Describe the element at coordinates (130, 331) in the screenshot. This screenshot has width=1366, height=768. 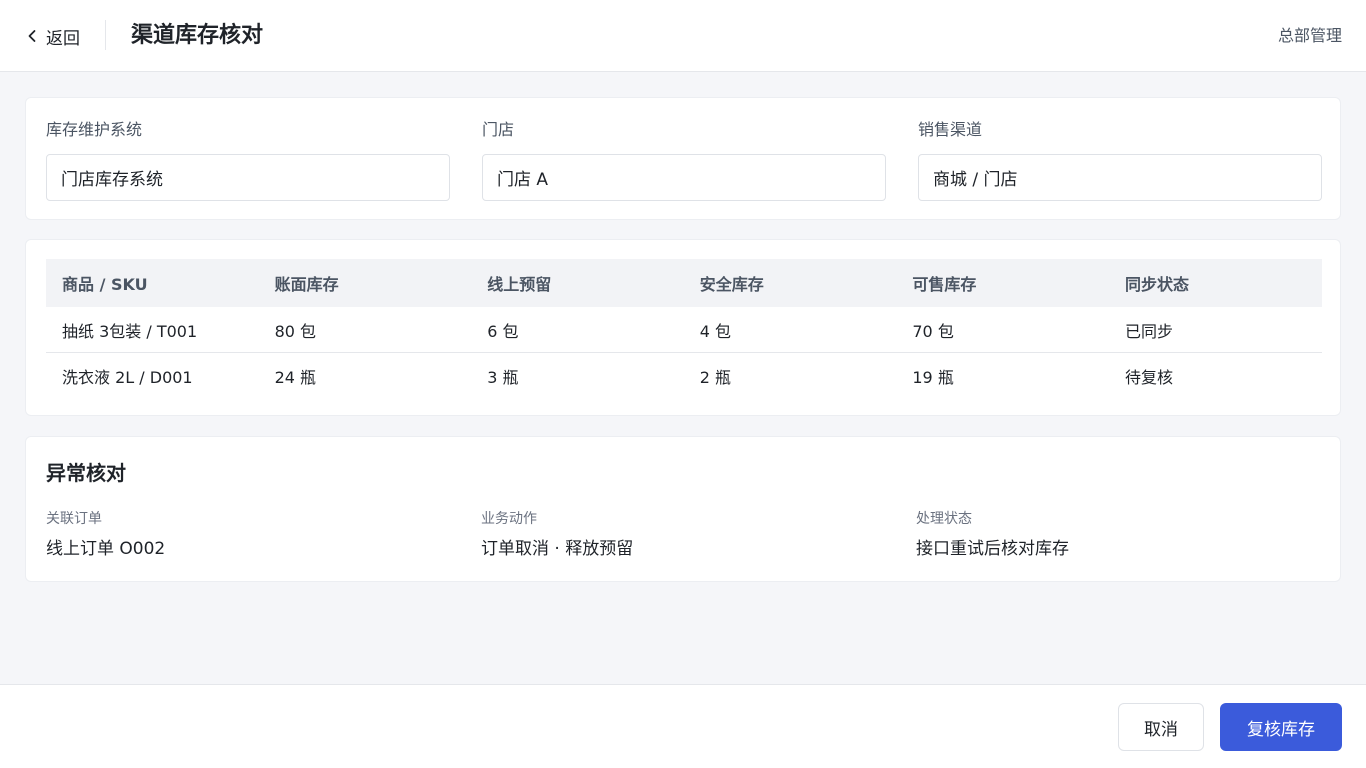
I see `table-cell: 抽纸 3包装 / T001` at that location.